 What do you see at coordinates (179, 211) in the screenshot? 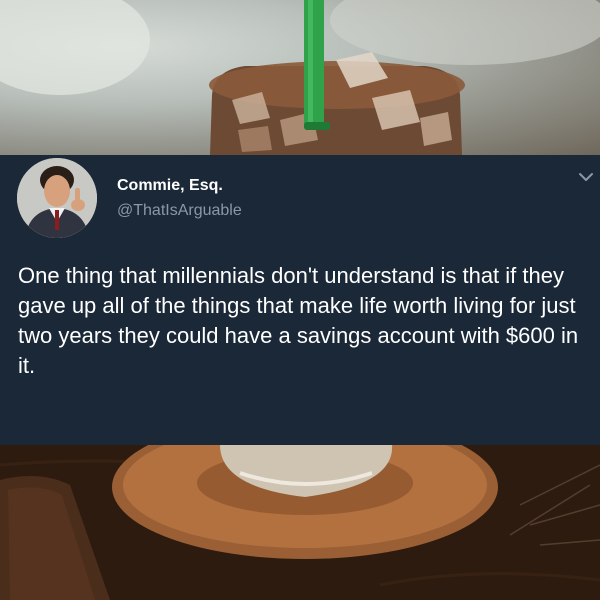
I see `author-handle: @ThatIsArguable` at bounding box center [179, 211].